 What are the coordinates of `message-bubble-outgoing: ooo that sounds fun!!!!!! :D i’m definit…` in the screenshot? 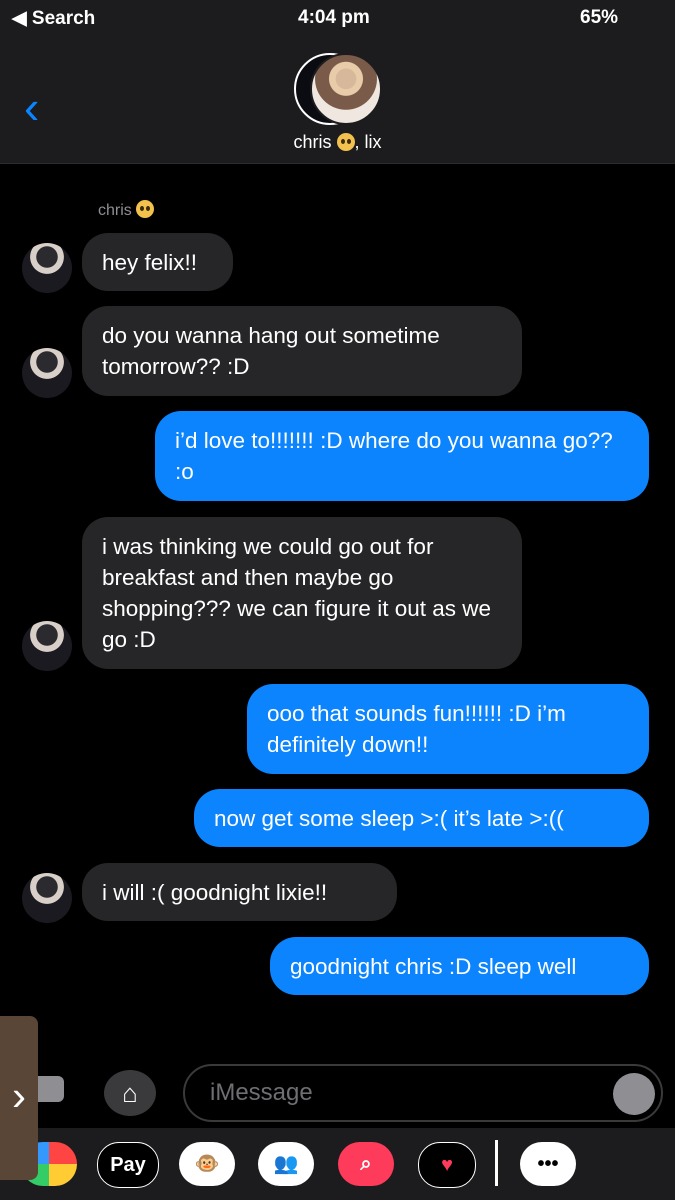 It's located at (448, 729).